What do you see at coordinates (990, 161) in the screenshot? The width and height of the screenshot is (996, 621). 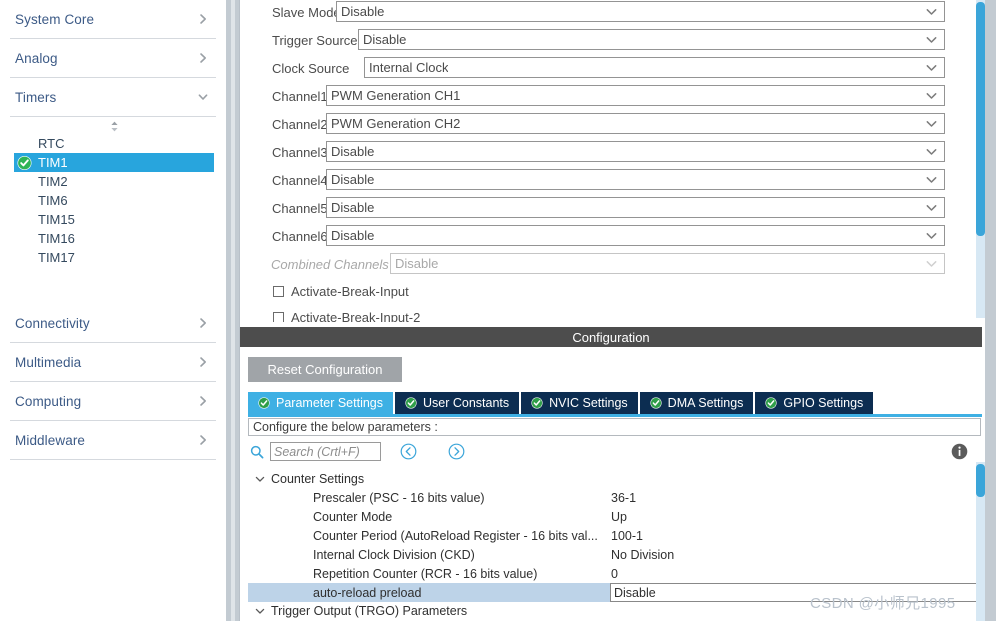 I see `mode-panel-right-edge` at bounding box center [990, 161].